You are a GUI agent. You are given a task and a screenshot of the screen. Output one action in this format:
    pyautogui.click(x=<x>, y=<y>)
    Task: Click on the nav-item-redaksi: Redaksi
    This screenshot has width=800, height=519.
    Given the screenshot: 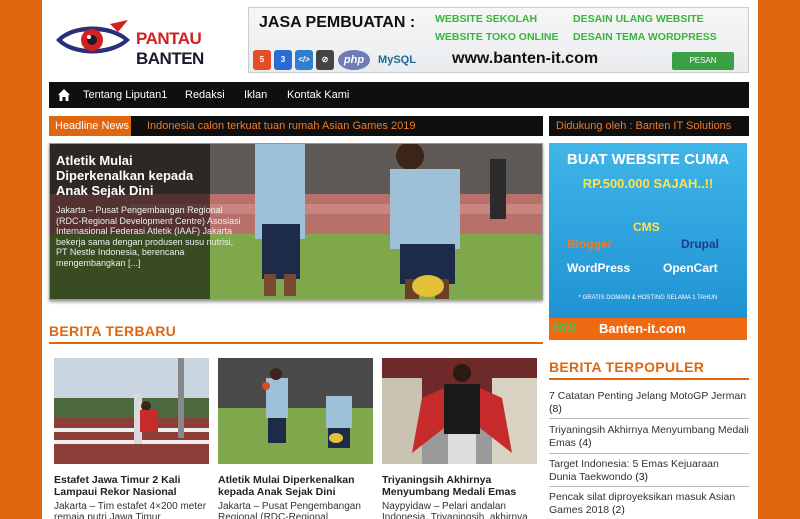 What is the action you would take?
    pyautogui.click(x=205, y=95)
    